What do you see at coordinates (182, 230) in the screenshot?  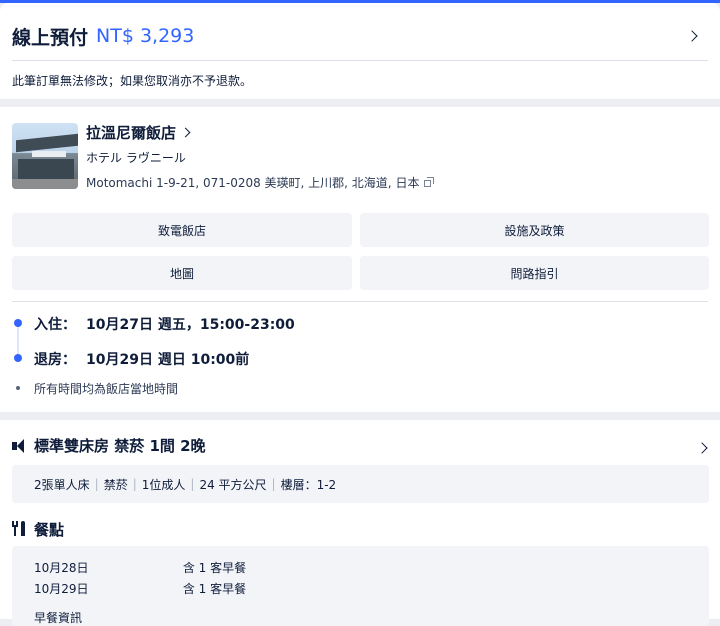 I see `call-hotel-button: 致電飯店` at bounding box center [182, 230].